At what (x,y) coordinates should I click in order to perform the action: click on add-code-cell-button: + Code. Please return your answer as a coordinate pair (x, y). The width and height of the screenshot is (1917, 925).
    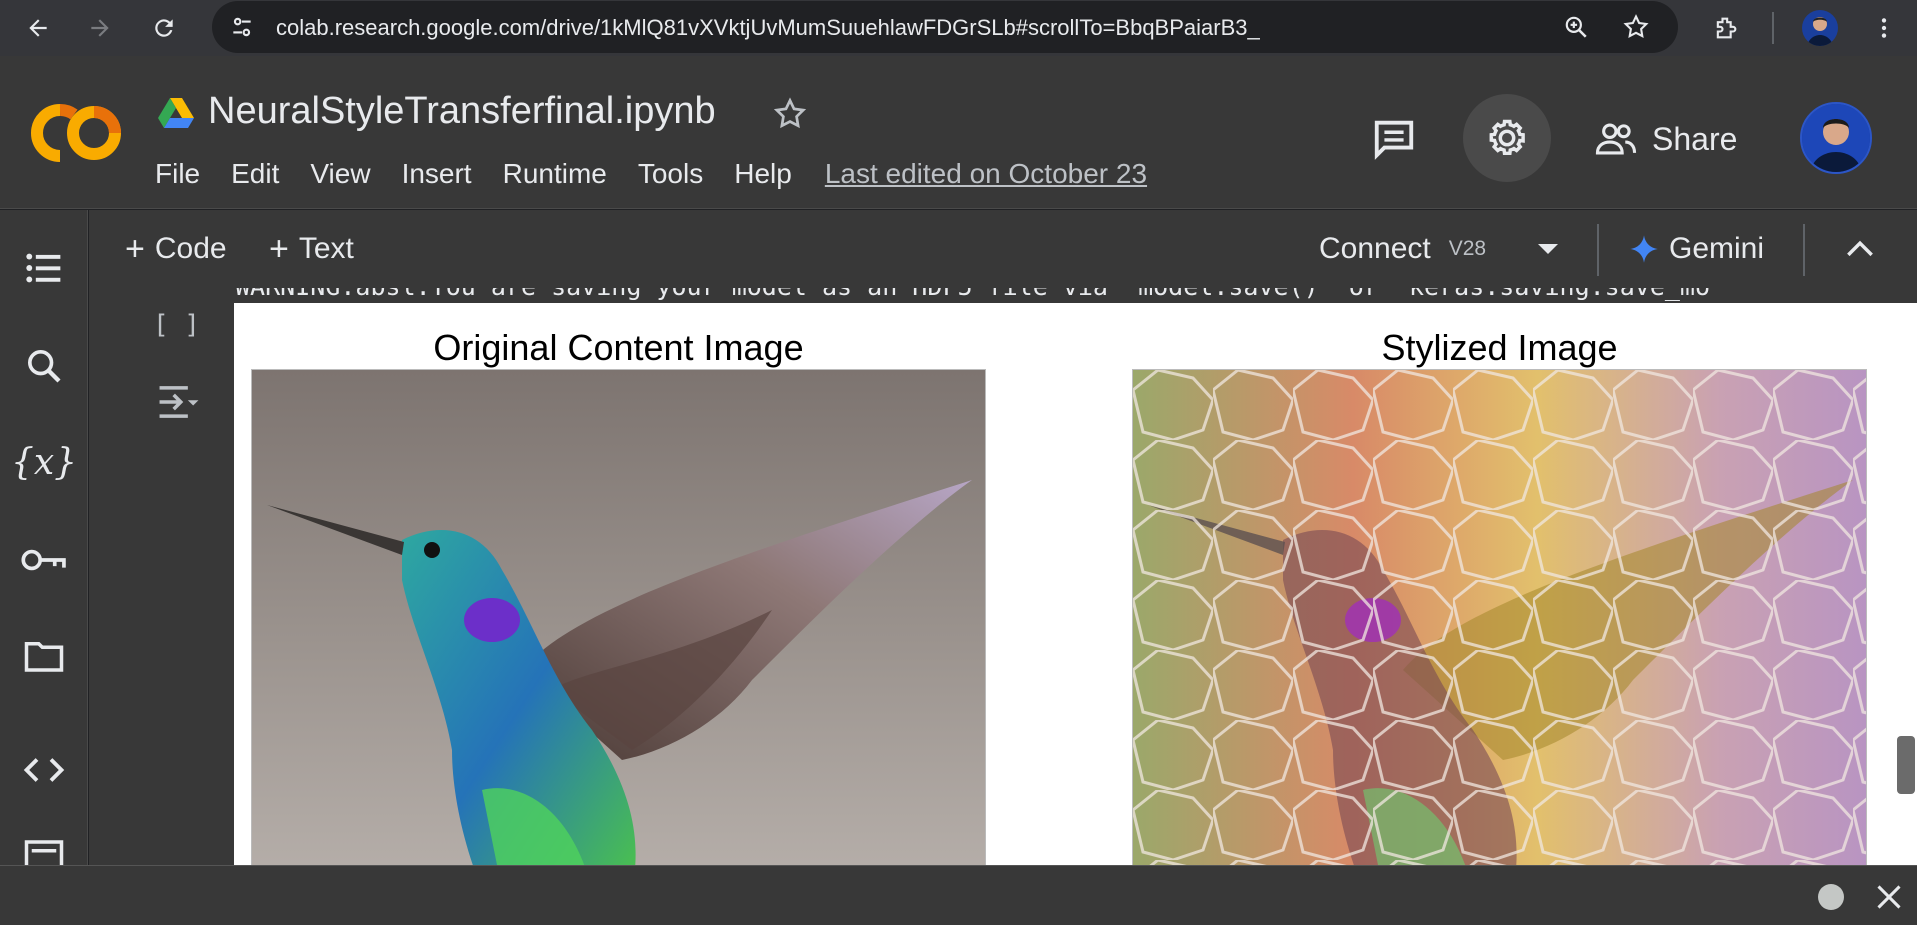
    Looking at the image, I should click on (176, 249).